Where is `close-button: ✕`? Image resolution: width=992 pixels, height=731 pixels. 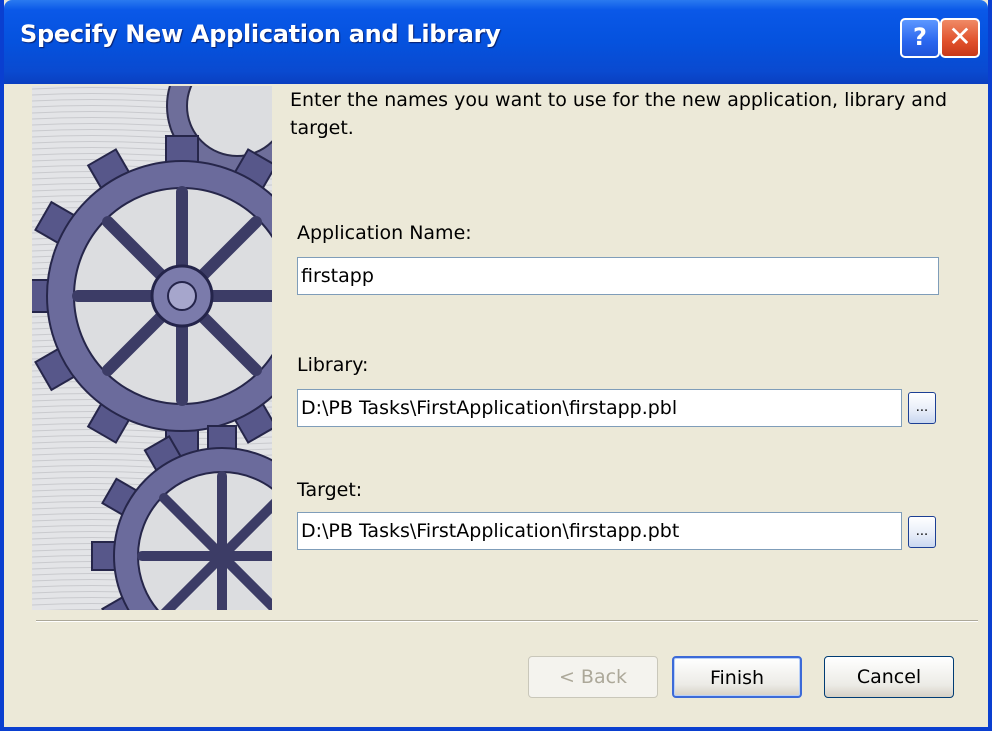
close-button: ✕ is located at coordinates (960, 38).